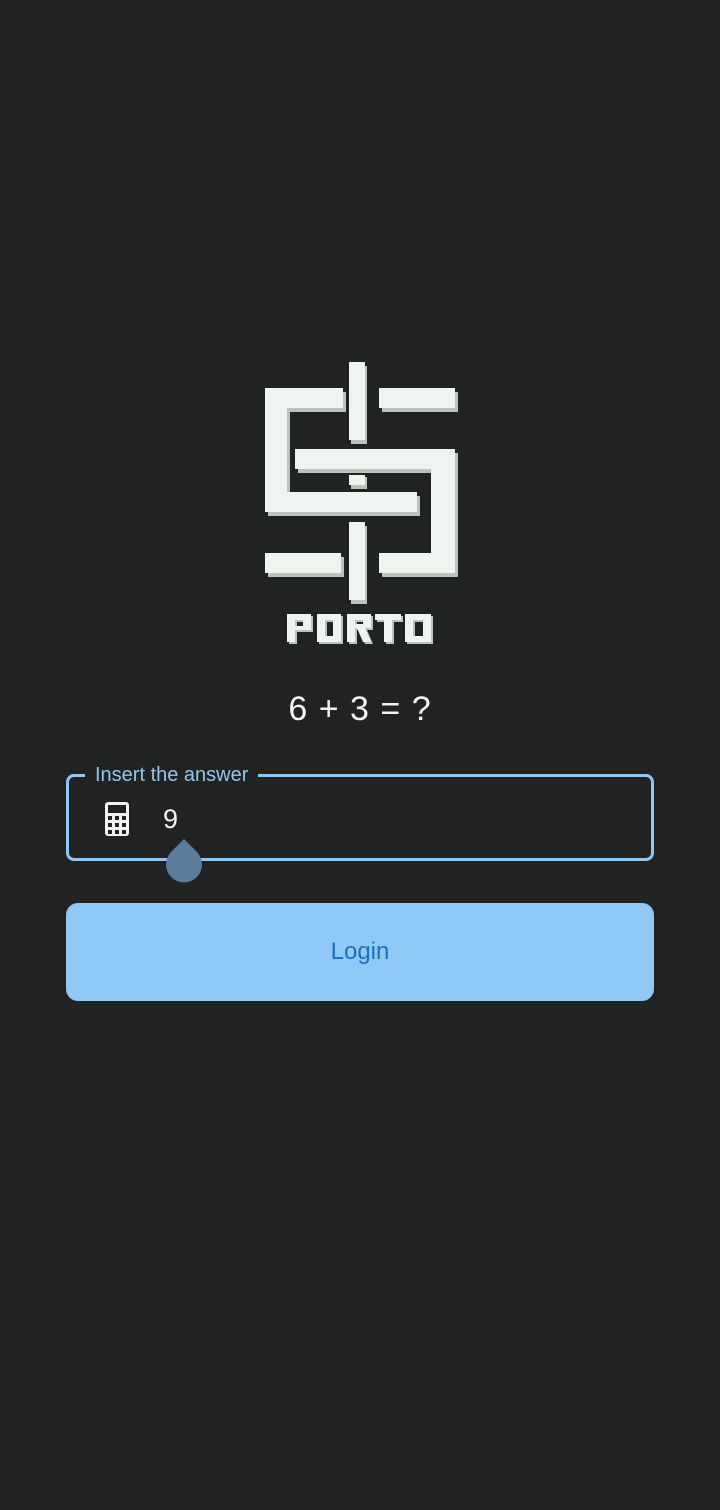 The width and height of the screenshot is (720, 1510). I want to click on calculator-icon, so click(117, 819).